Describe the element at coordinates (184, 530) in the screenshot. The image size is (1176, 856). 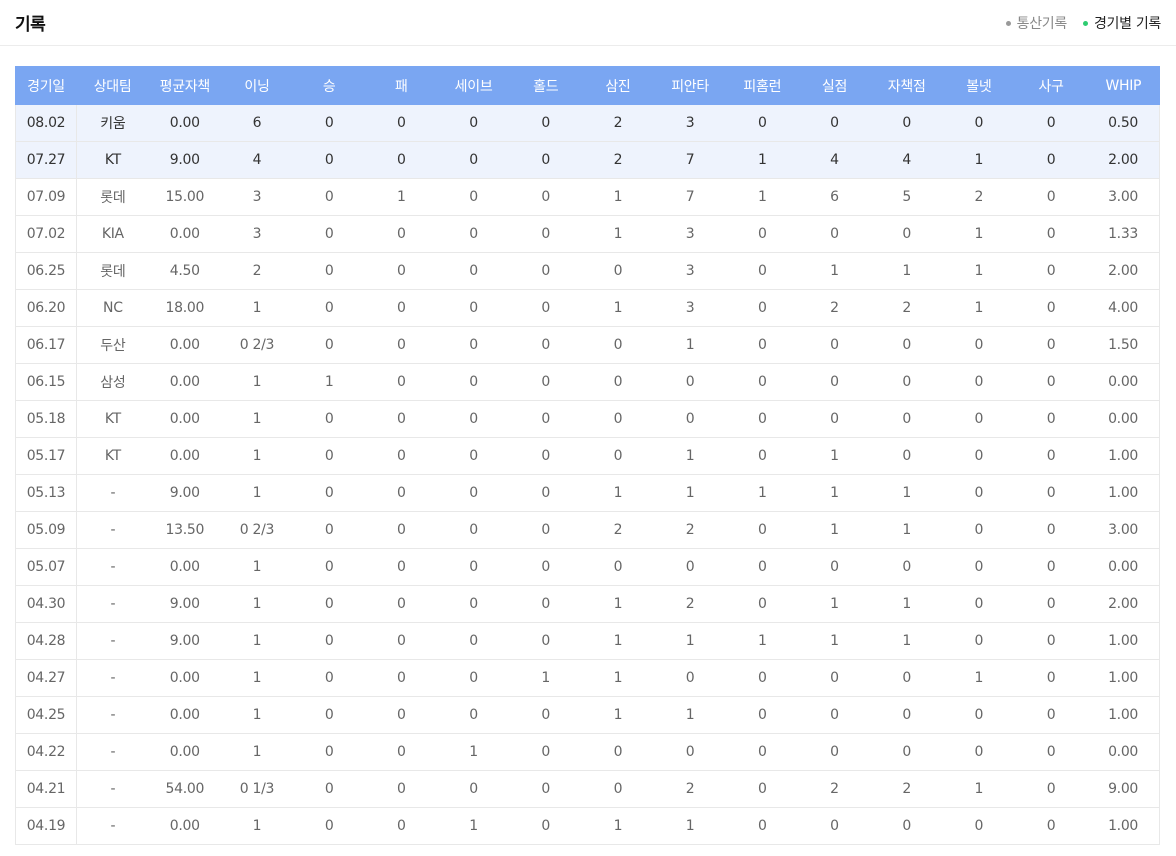
I see `table-cell: 13.50` at that location.